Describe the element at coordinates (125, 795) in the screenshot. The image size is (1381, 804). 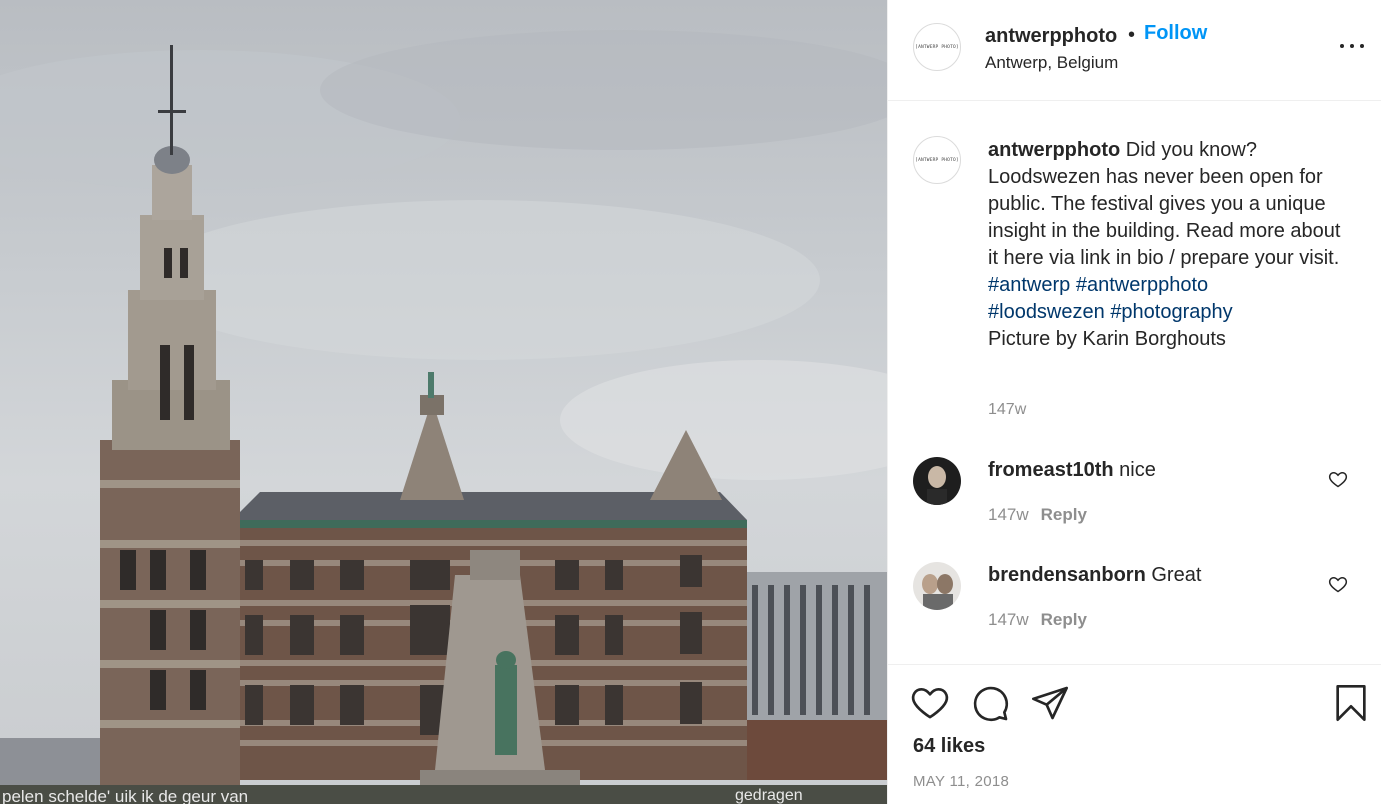
I see `photo-banner-text: pelen schelde' uik ik de geur van` at that location.